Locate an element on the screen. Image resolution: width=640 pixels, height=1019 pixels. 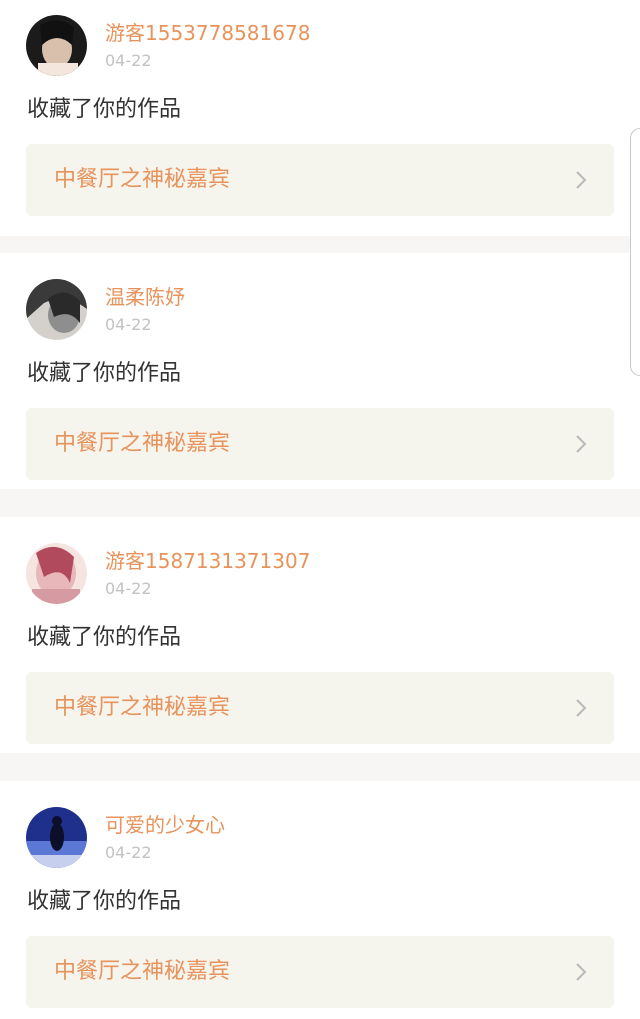
username: 游客1553778581678 is located at coordinates (207, 33).